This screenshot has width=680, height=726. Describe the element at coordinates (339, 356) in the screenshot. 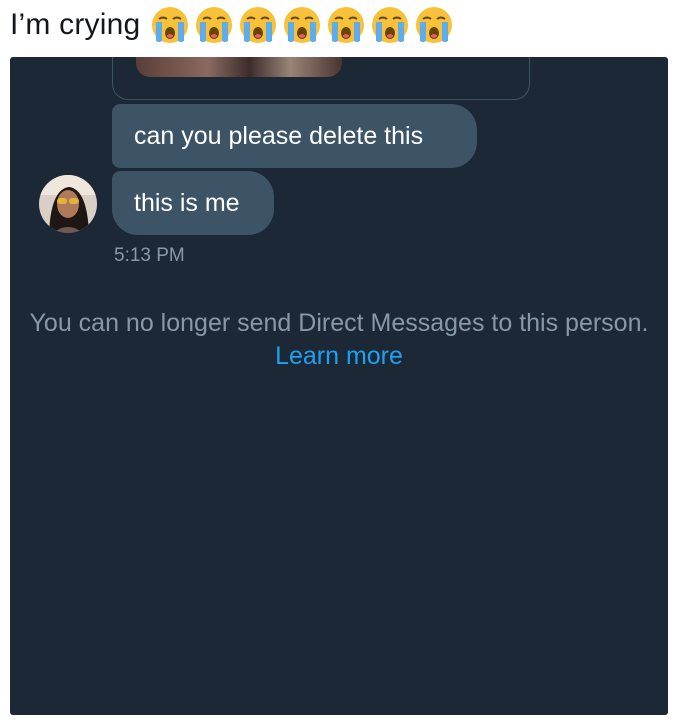

I see `learn-more-link: Learn more` at that location.